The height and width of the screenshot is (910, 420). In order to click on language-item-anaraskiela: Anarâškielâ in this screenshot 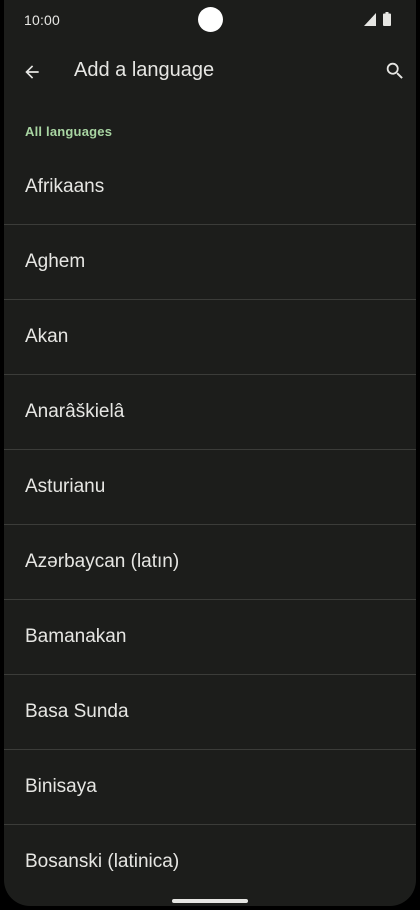, I will do `click(210, 412)`.